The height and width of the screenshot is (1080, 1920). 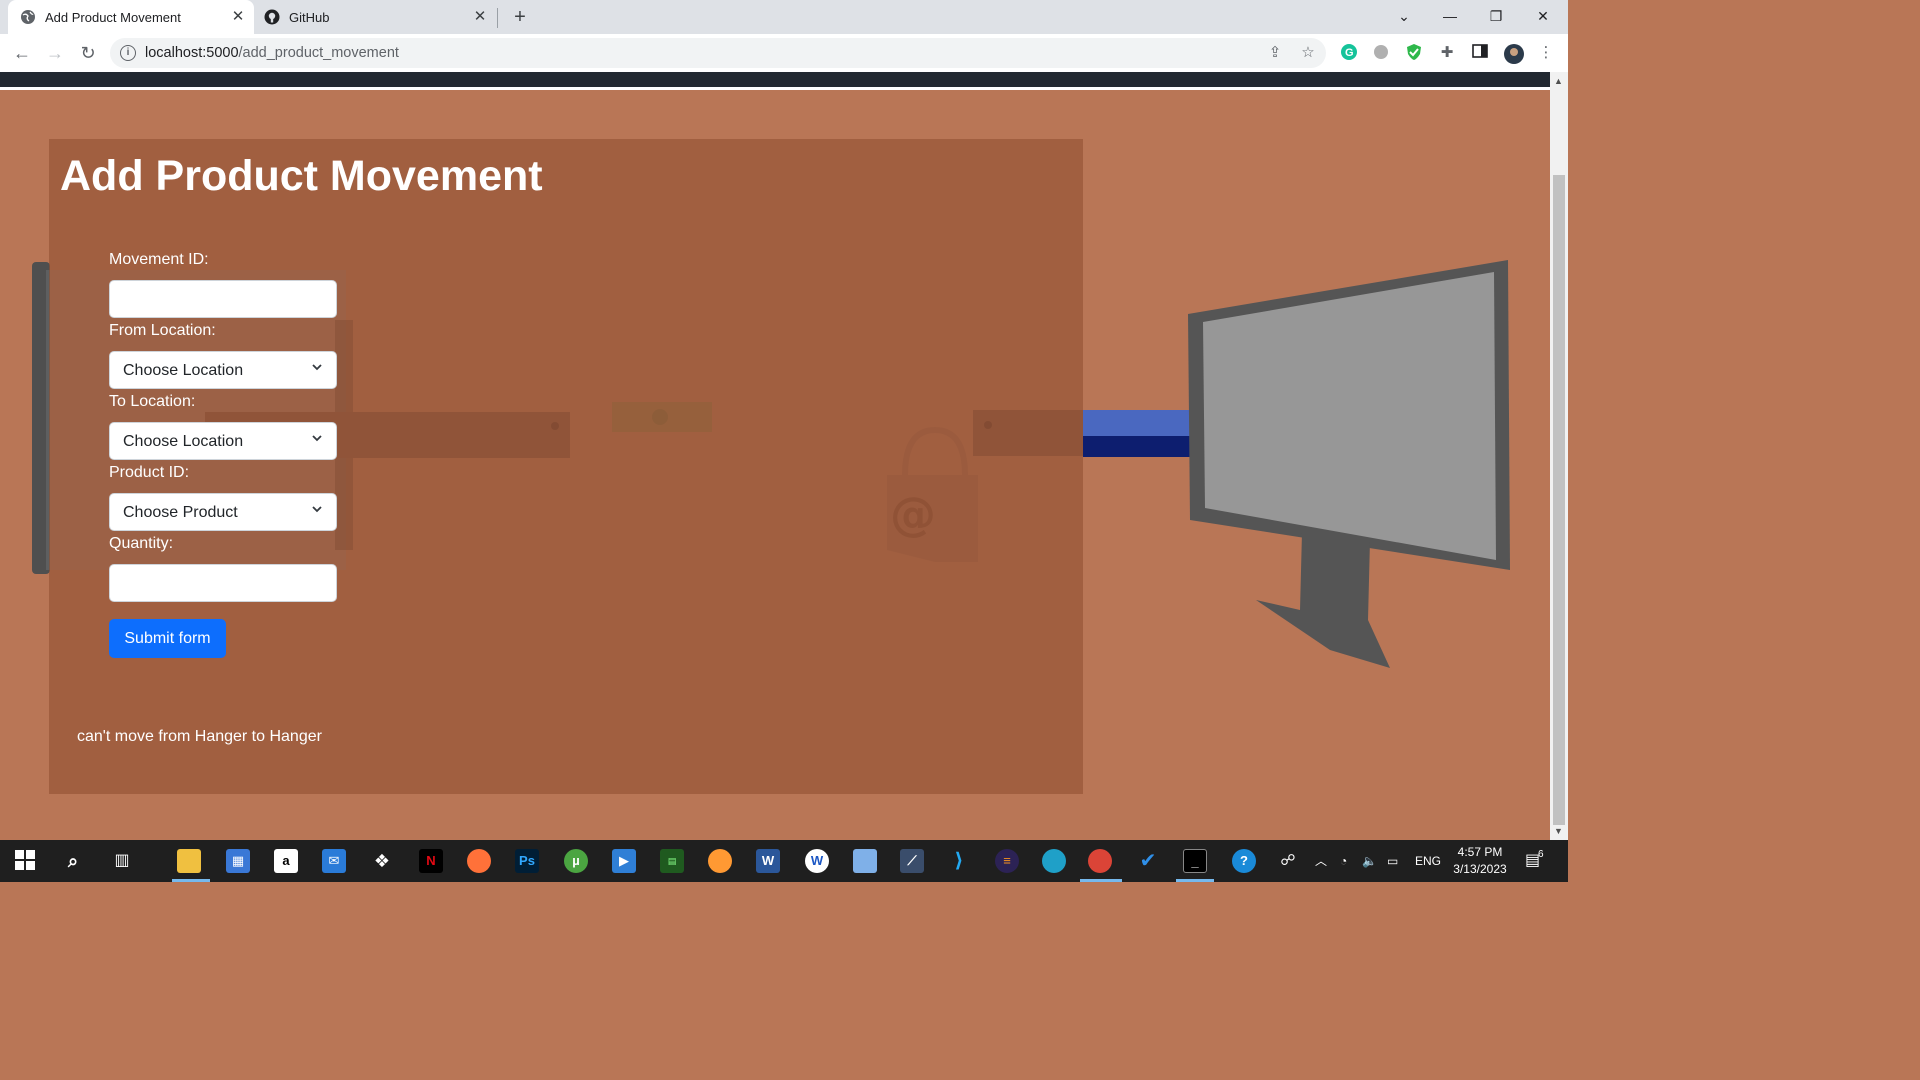 I want to click on movement-id-label: Movement ID:, so click(x=159, y=259).